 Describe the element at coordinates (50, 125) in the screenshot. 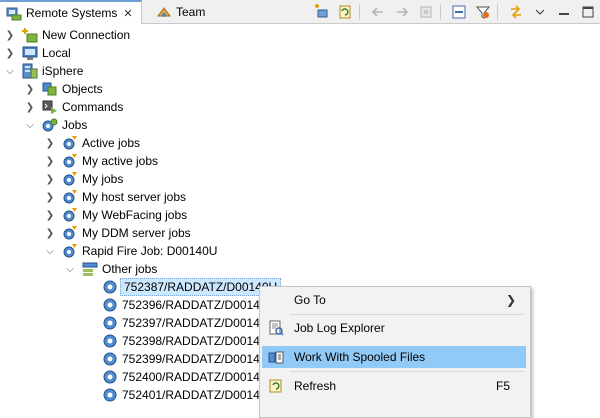

I see `jobs-icon` at that location.